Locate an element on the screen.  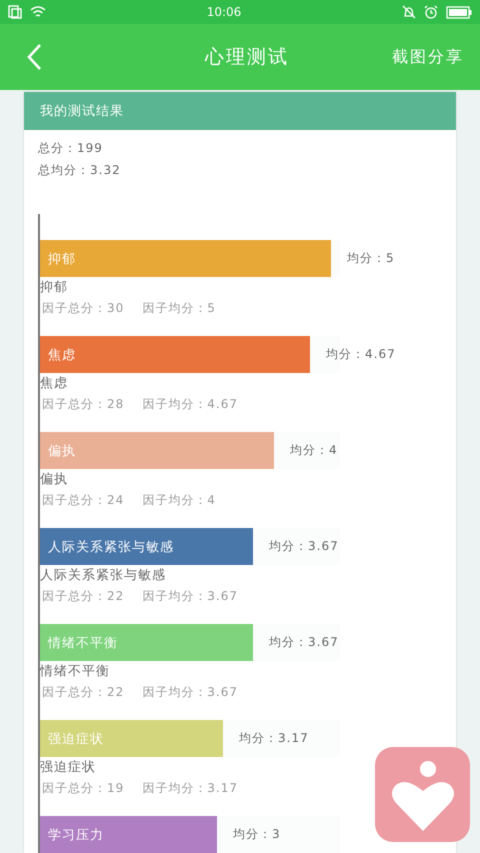
average-label: 均分：4 is located at coordinates (314, 450).